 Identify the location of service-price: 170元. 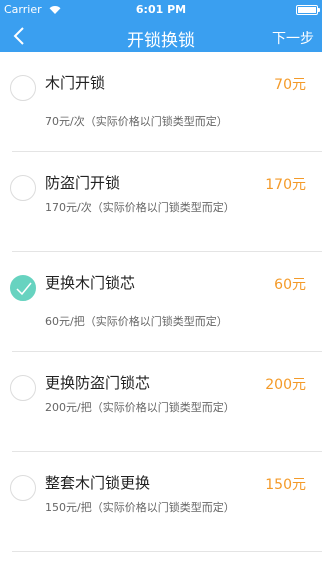
(285, 185).